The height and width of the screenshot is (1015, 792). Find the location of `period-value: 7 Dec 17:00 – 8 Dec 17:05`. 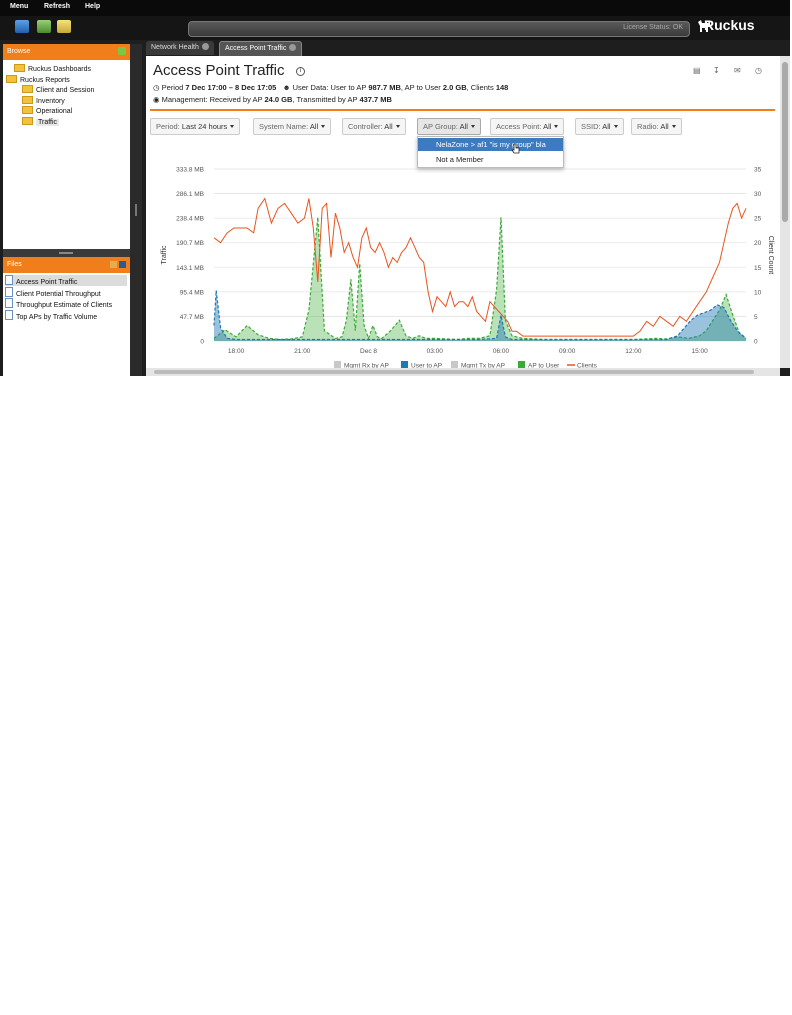

period-value: 7 Dec 17:00 – 8 Dec 17:05 is located at coordinates (231, 87).